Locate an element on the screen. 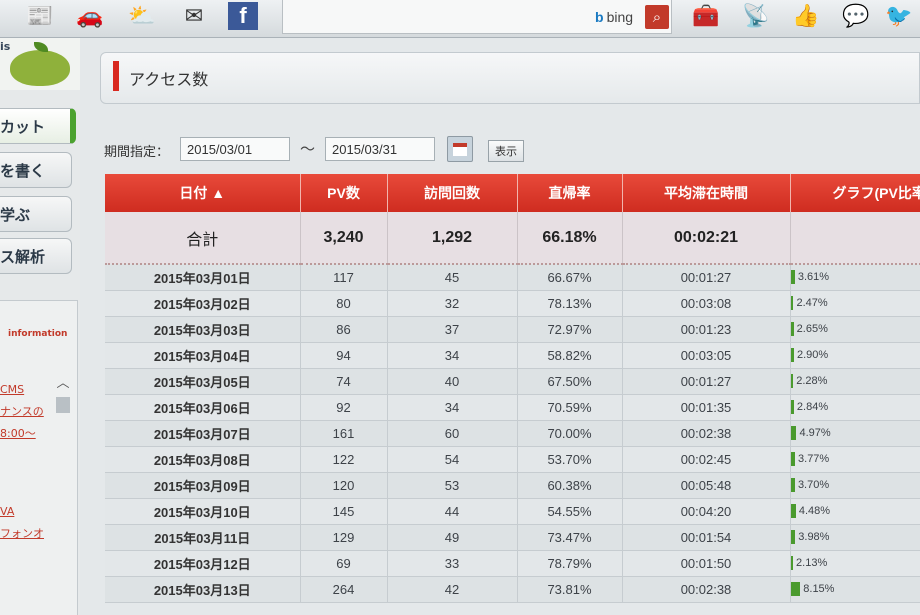  mail-icon: ✉ is located at coordinates (194, 17).